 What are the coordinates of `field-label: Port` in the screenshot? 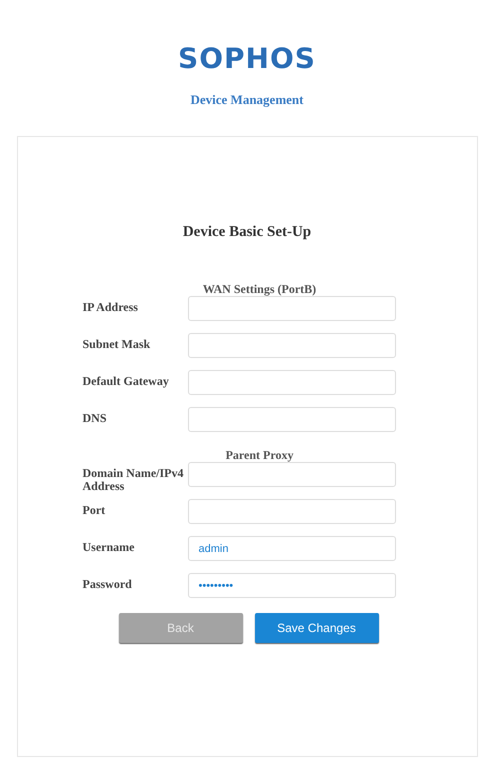 It's located at (94, 509).